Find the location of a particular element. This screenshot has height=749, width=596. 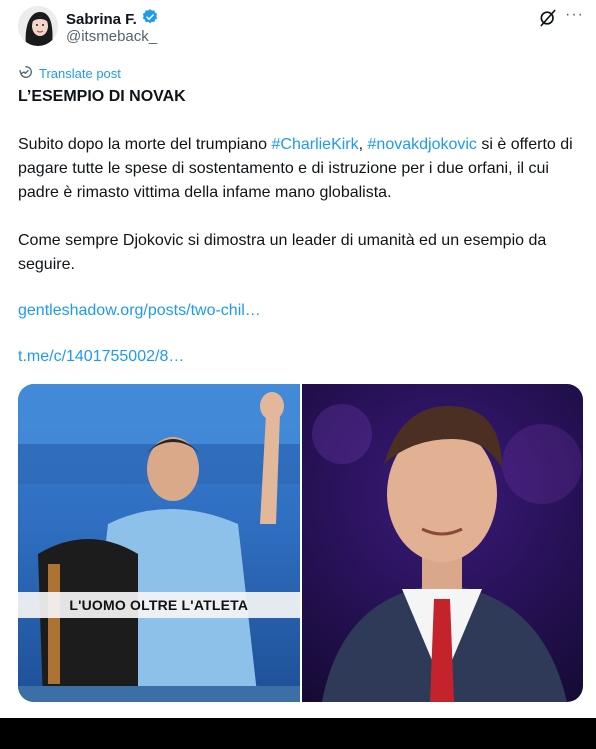

hashtag-link: #CharlieKirk is located at coordinates (314, 144).